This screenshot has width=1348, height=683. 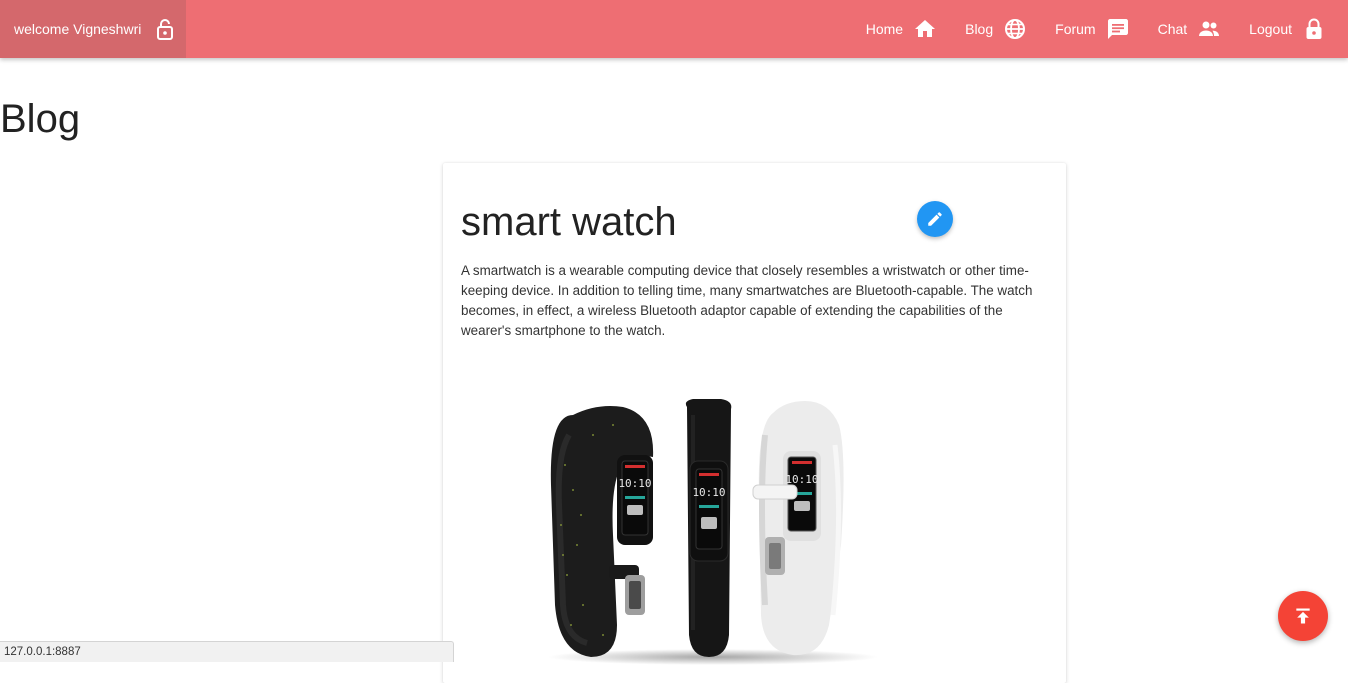 I want to click on watch-time-3: 10:10, so click(x=801, y=479).